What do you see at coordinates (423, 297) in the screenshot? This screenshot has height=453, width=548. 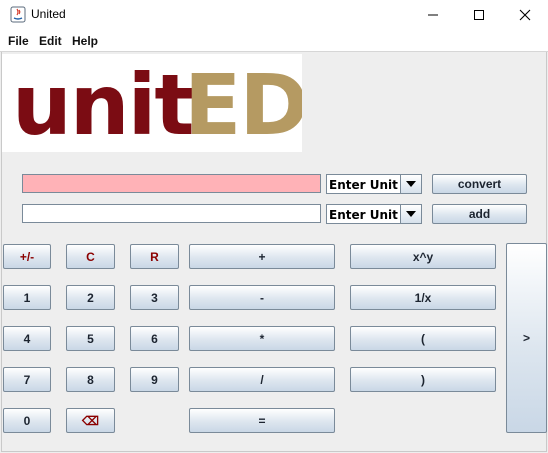 I see `reciprocal-button: 1/x` at bounding box center [423, 297].